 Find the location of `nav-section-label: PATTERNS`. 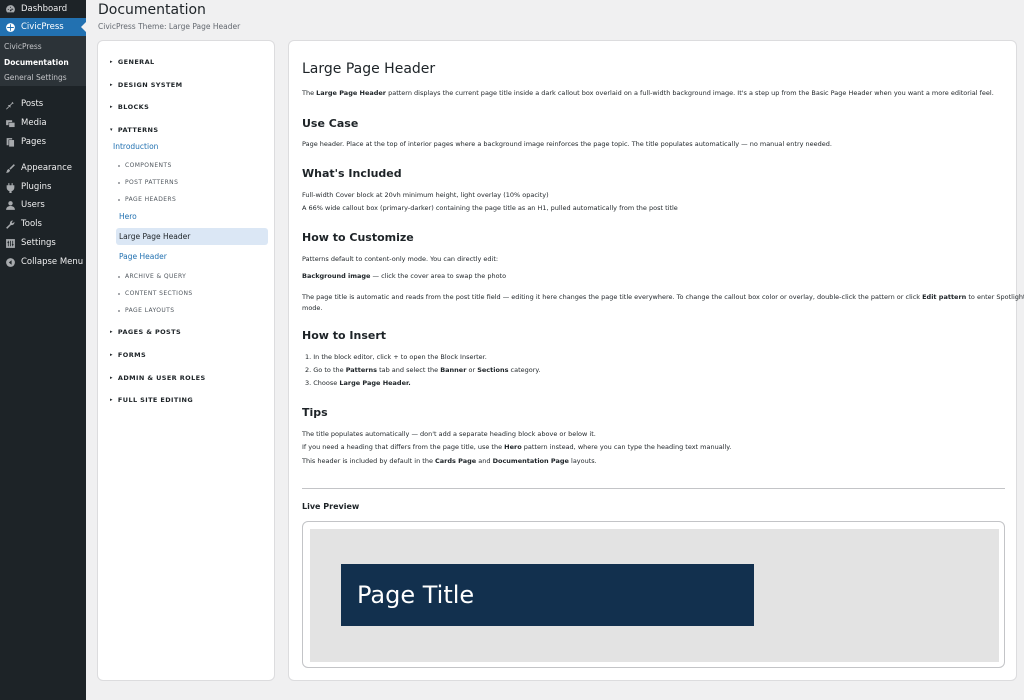

nav-section-label: PATTERNS is located at coordinates (138, 130).